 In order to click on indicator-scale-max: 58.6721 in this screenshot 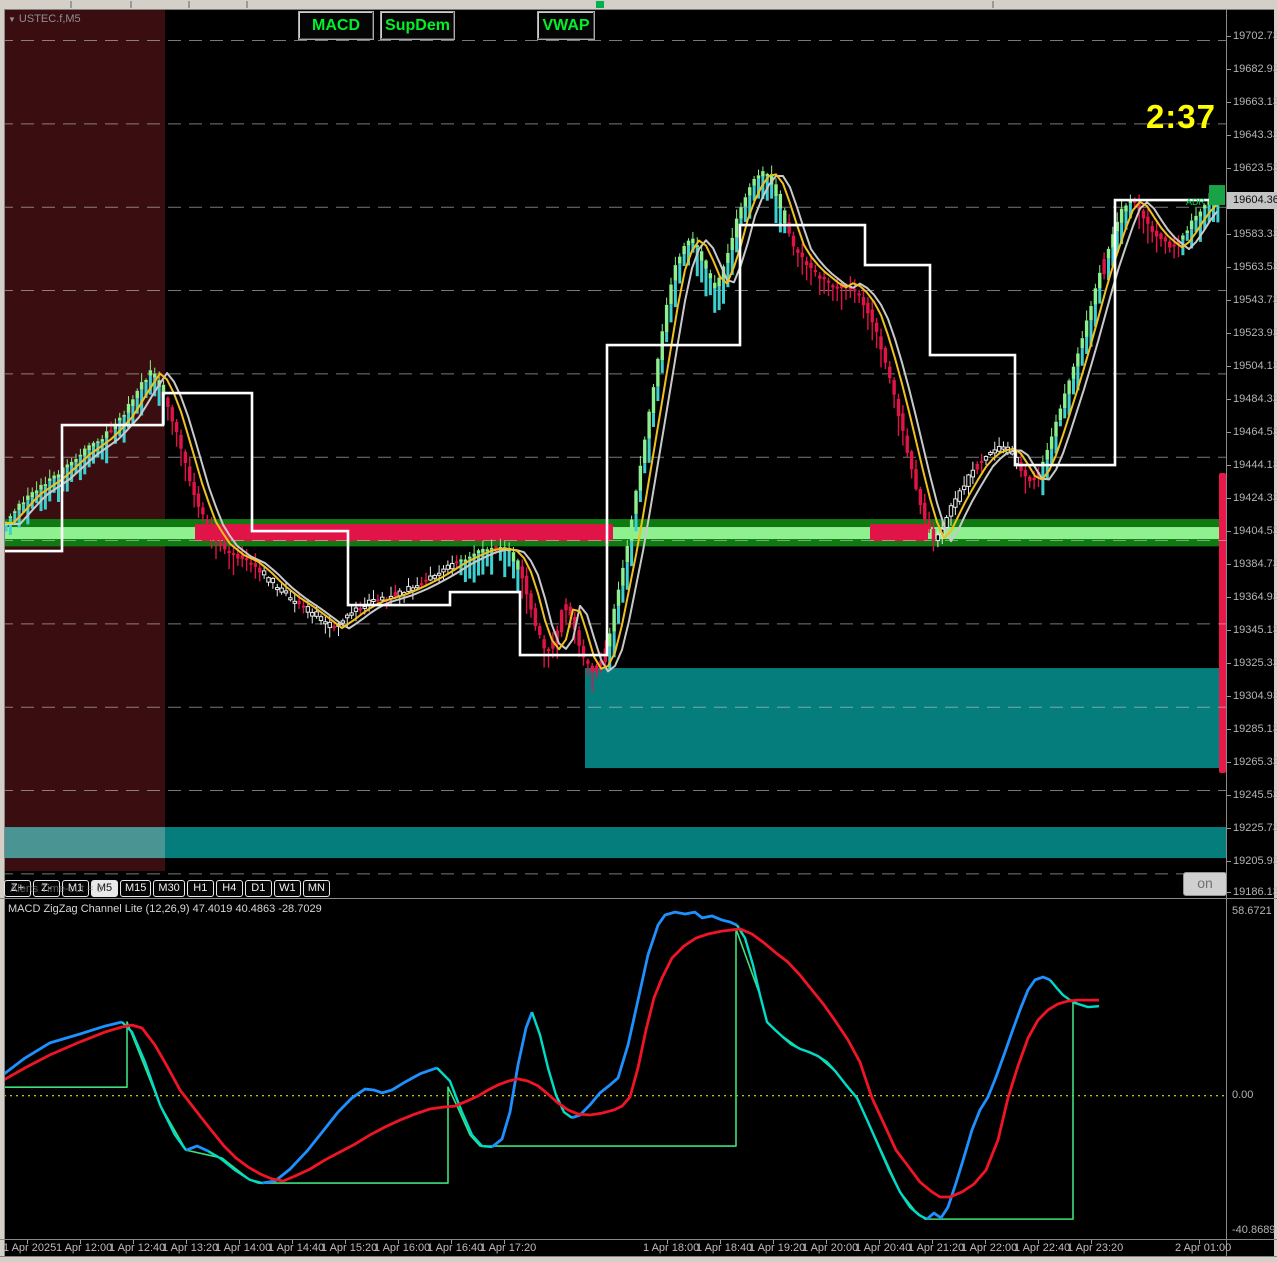, I will do `click(1252, 911)`.